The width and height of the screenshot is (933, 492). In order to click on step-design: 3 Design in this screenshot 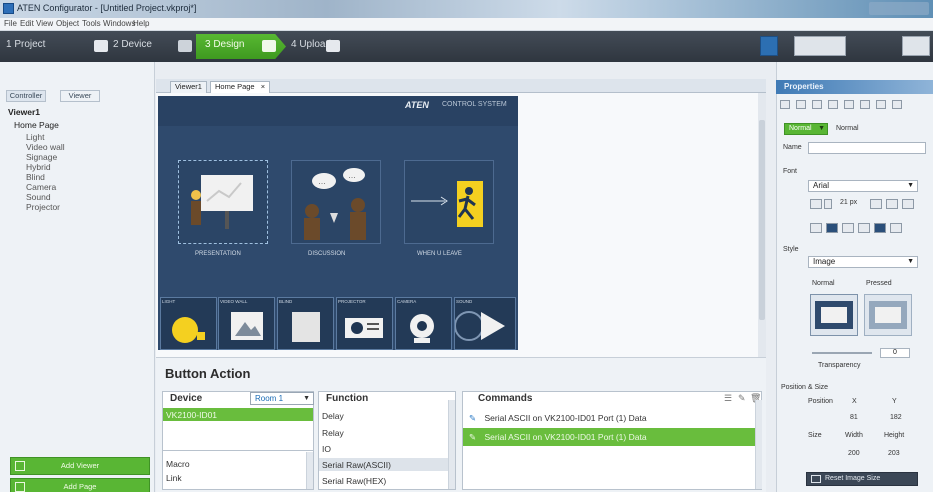, I will do `click(224, 44)`.